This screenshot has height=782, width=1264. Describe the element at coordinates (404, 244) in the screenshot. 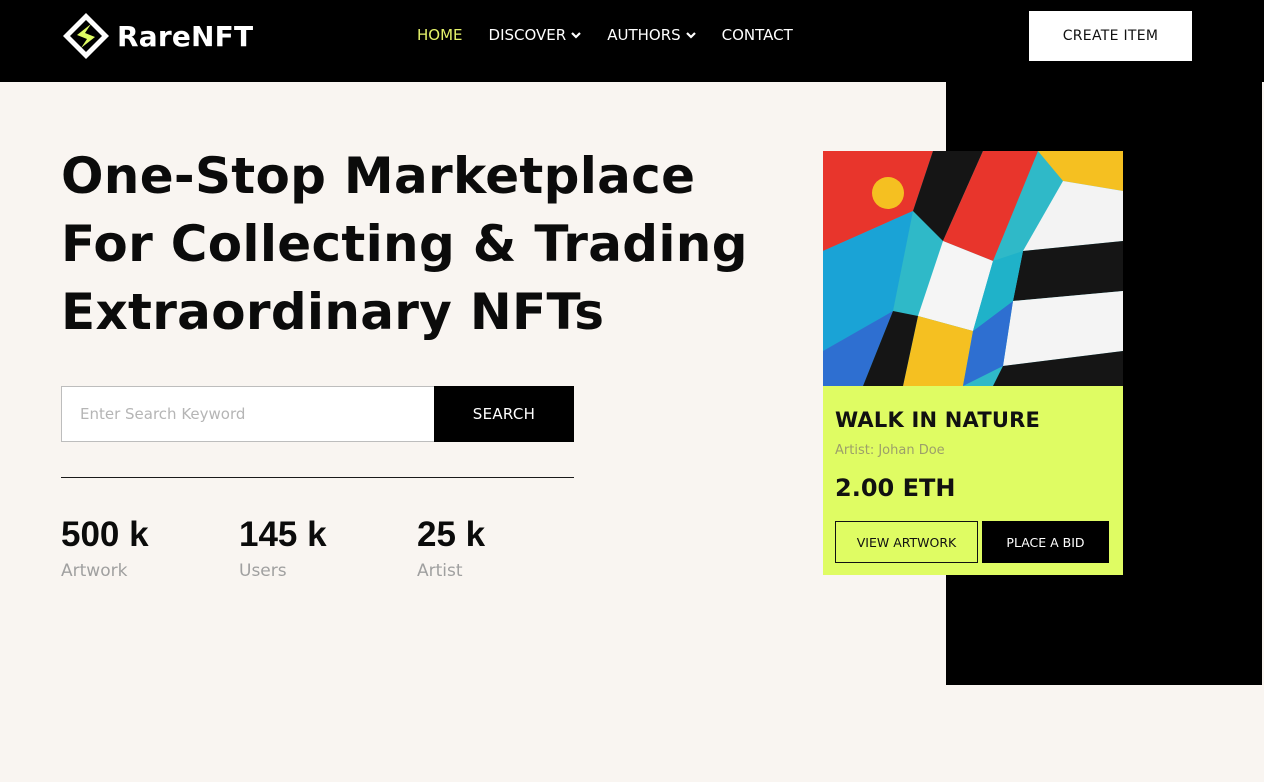

I see `hero-title-line: For Collecting & Trading` at that location.